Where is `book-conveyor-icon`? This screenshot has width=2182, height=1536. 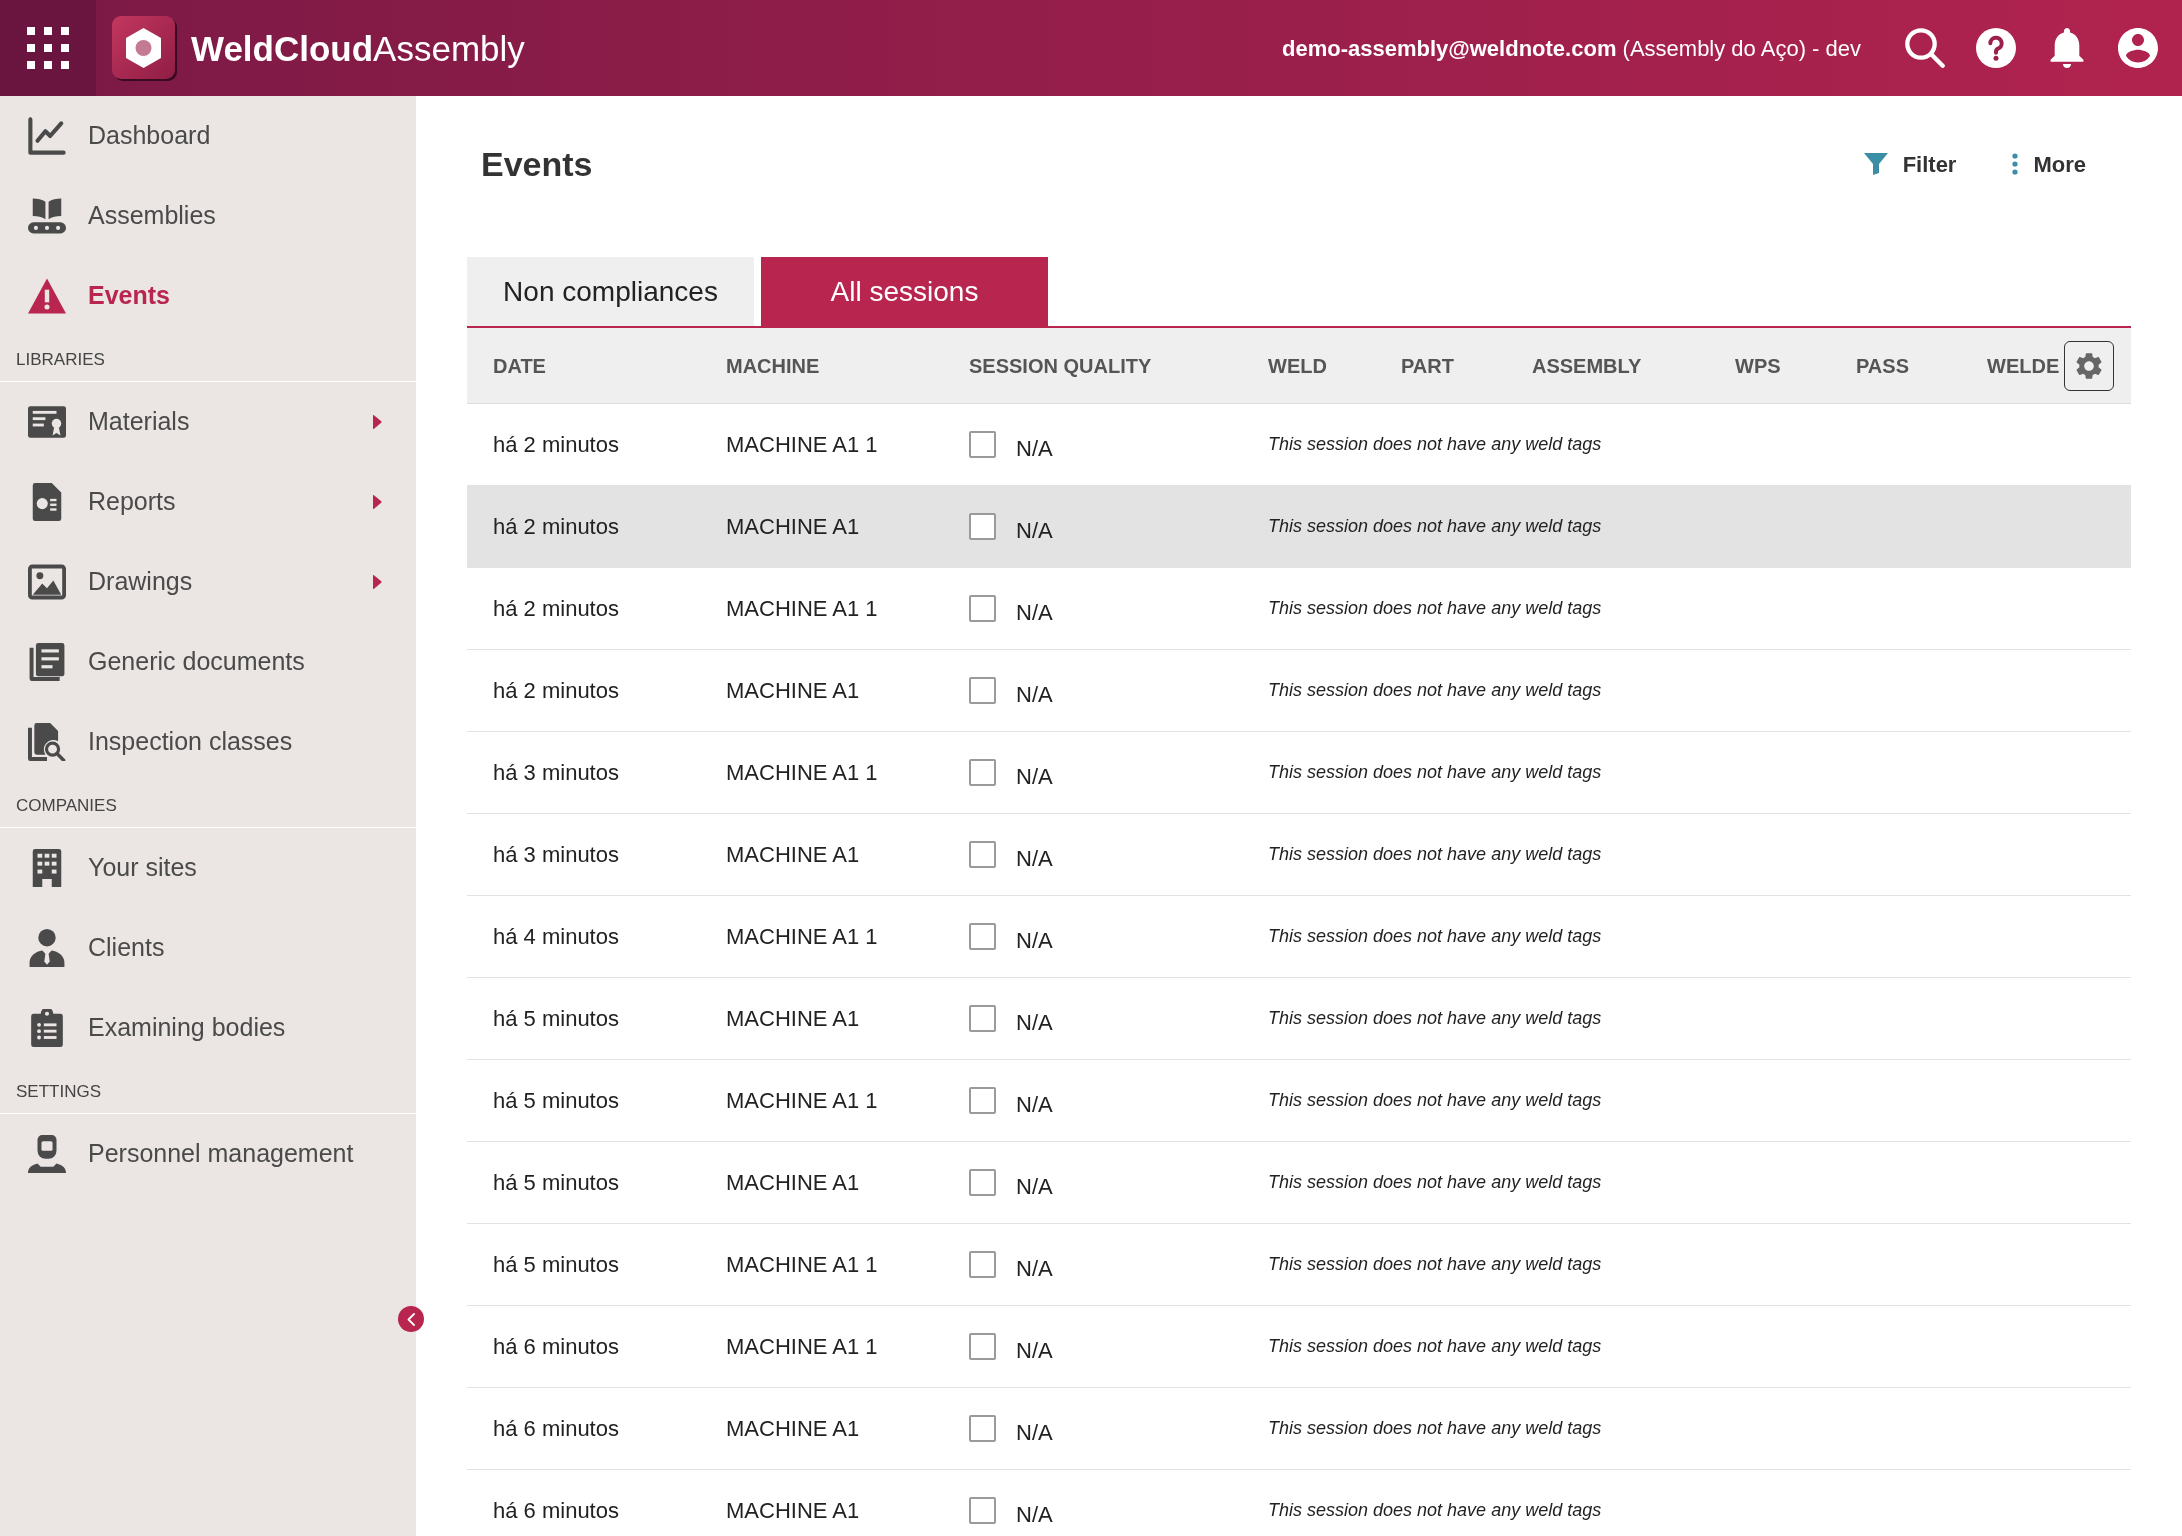 book-conveyor-icon is located at coordinates (47, 216).